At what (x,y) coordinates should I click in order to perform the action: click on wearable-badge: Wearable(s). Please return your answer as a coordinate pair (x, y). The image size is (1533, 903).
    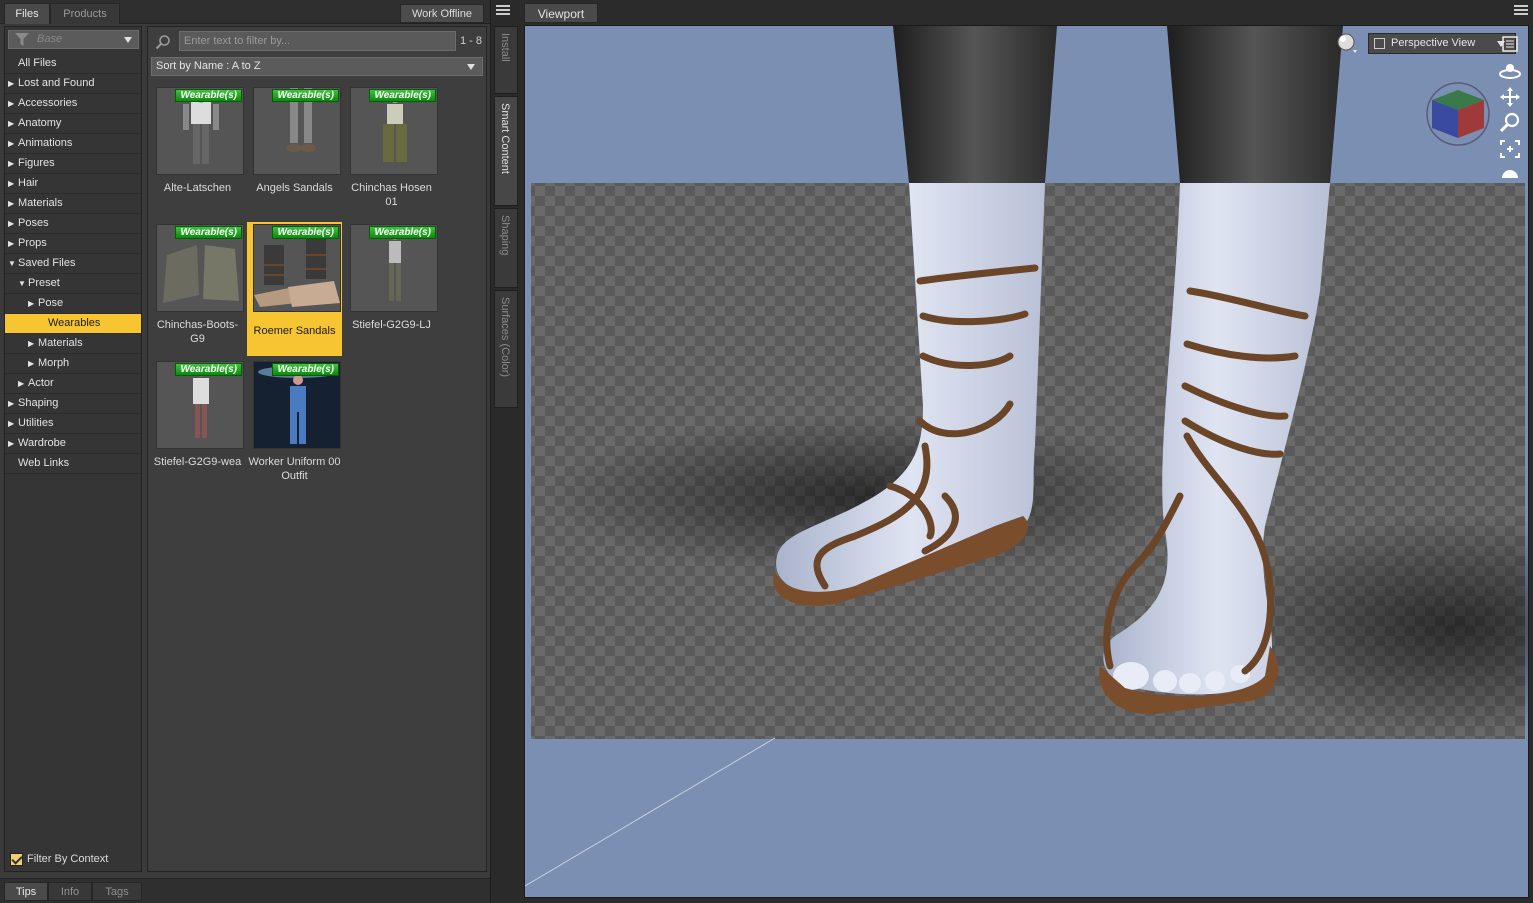
    Looking at the image, I should click on (402, 232).